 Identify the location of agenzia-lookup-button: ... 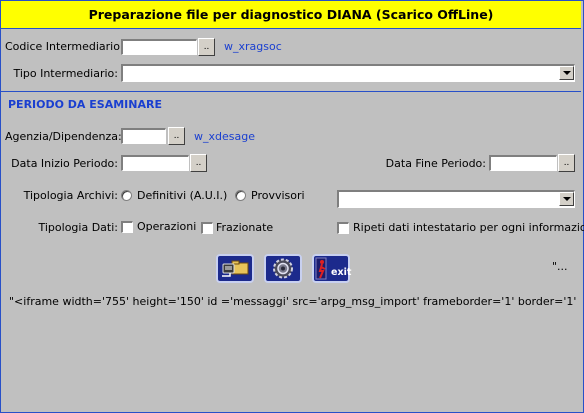
(176, 136).